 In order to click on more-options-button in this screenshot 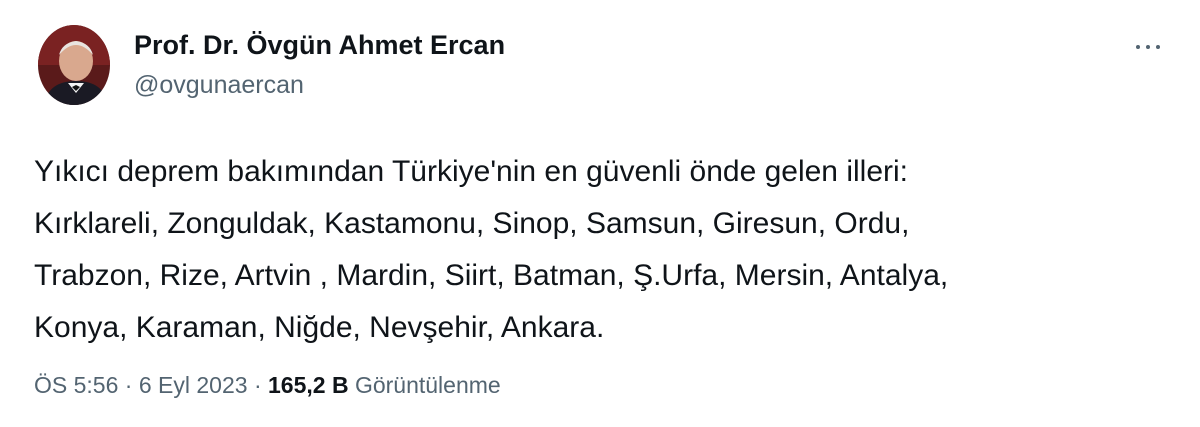, I will do `click(1148, 47)`.